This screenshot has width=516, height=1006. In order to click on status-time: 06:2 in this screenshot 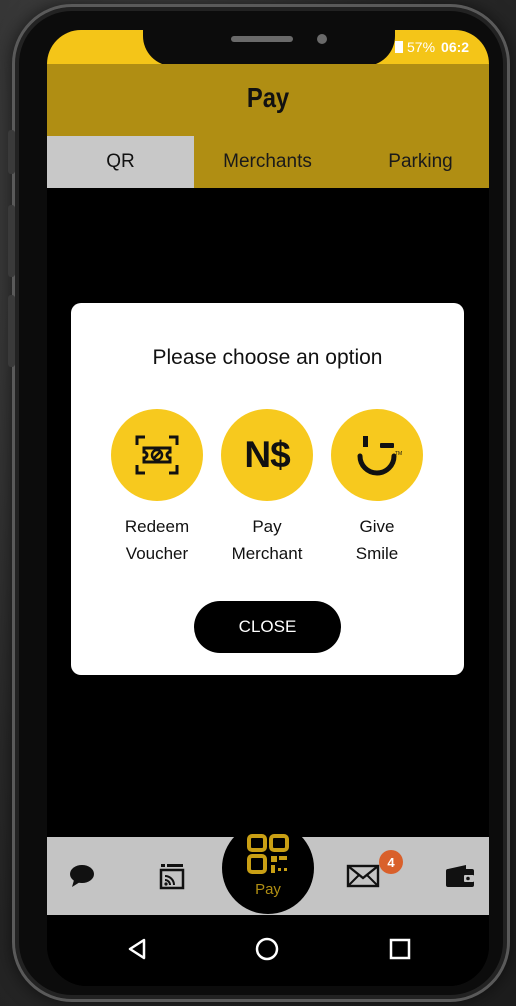, I will do `click(455, 47)`.